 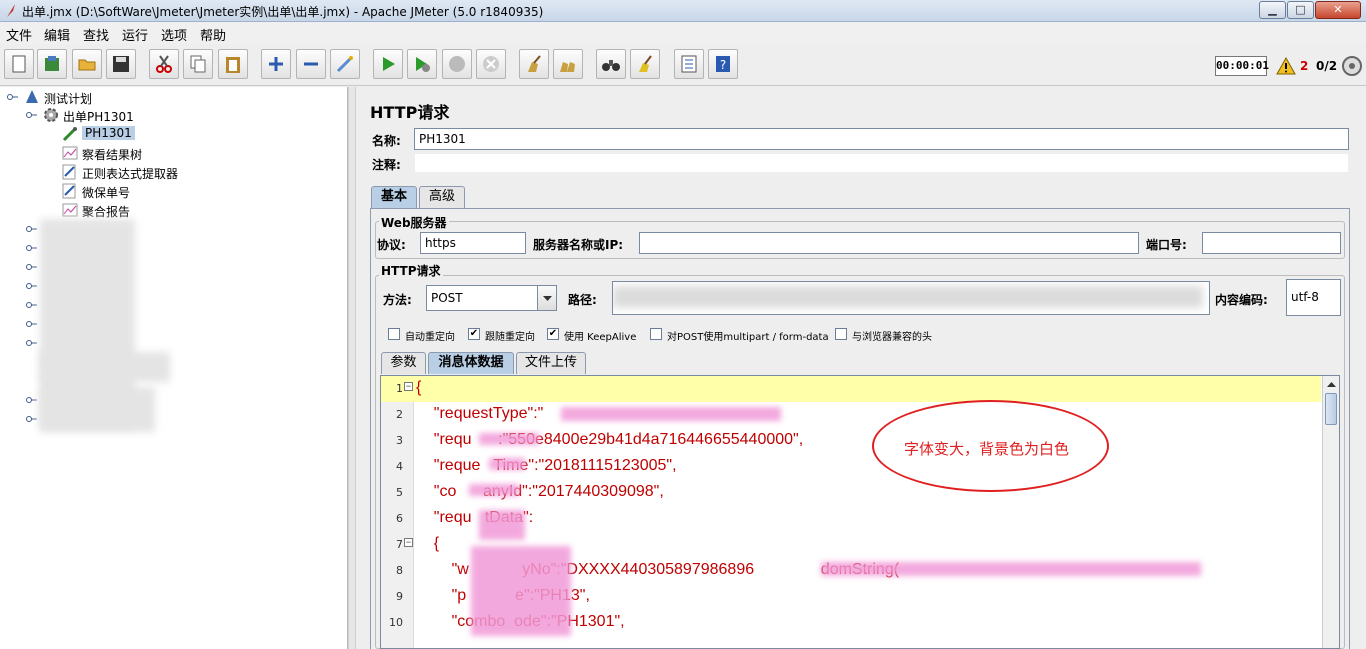 I want to click on menu-options: 选项, so click(x=174, y=34).